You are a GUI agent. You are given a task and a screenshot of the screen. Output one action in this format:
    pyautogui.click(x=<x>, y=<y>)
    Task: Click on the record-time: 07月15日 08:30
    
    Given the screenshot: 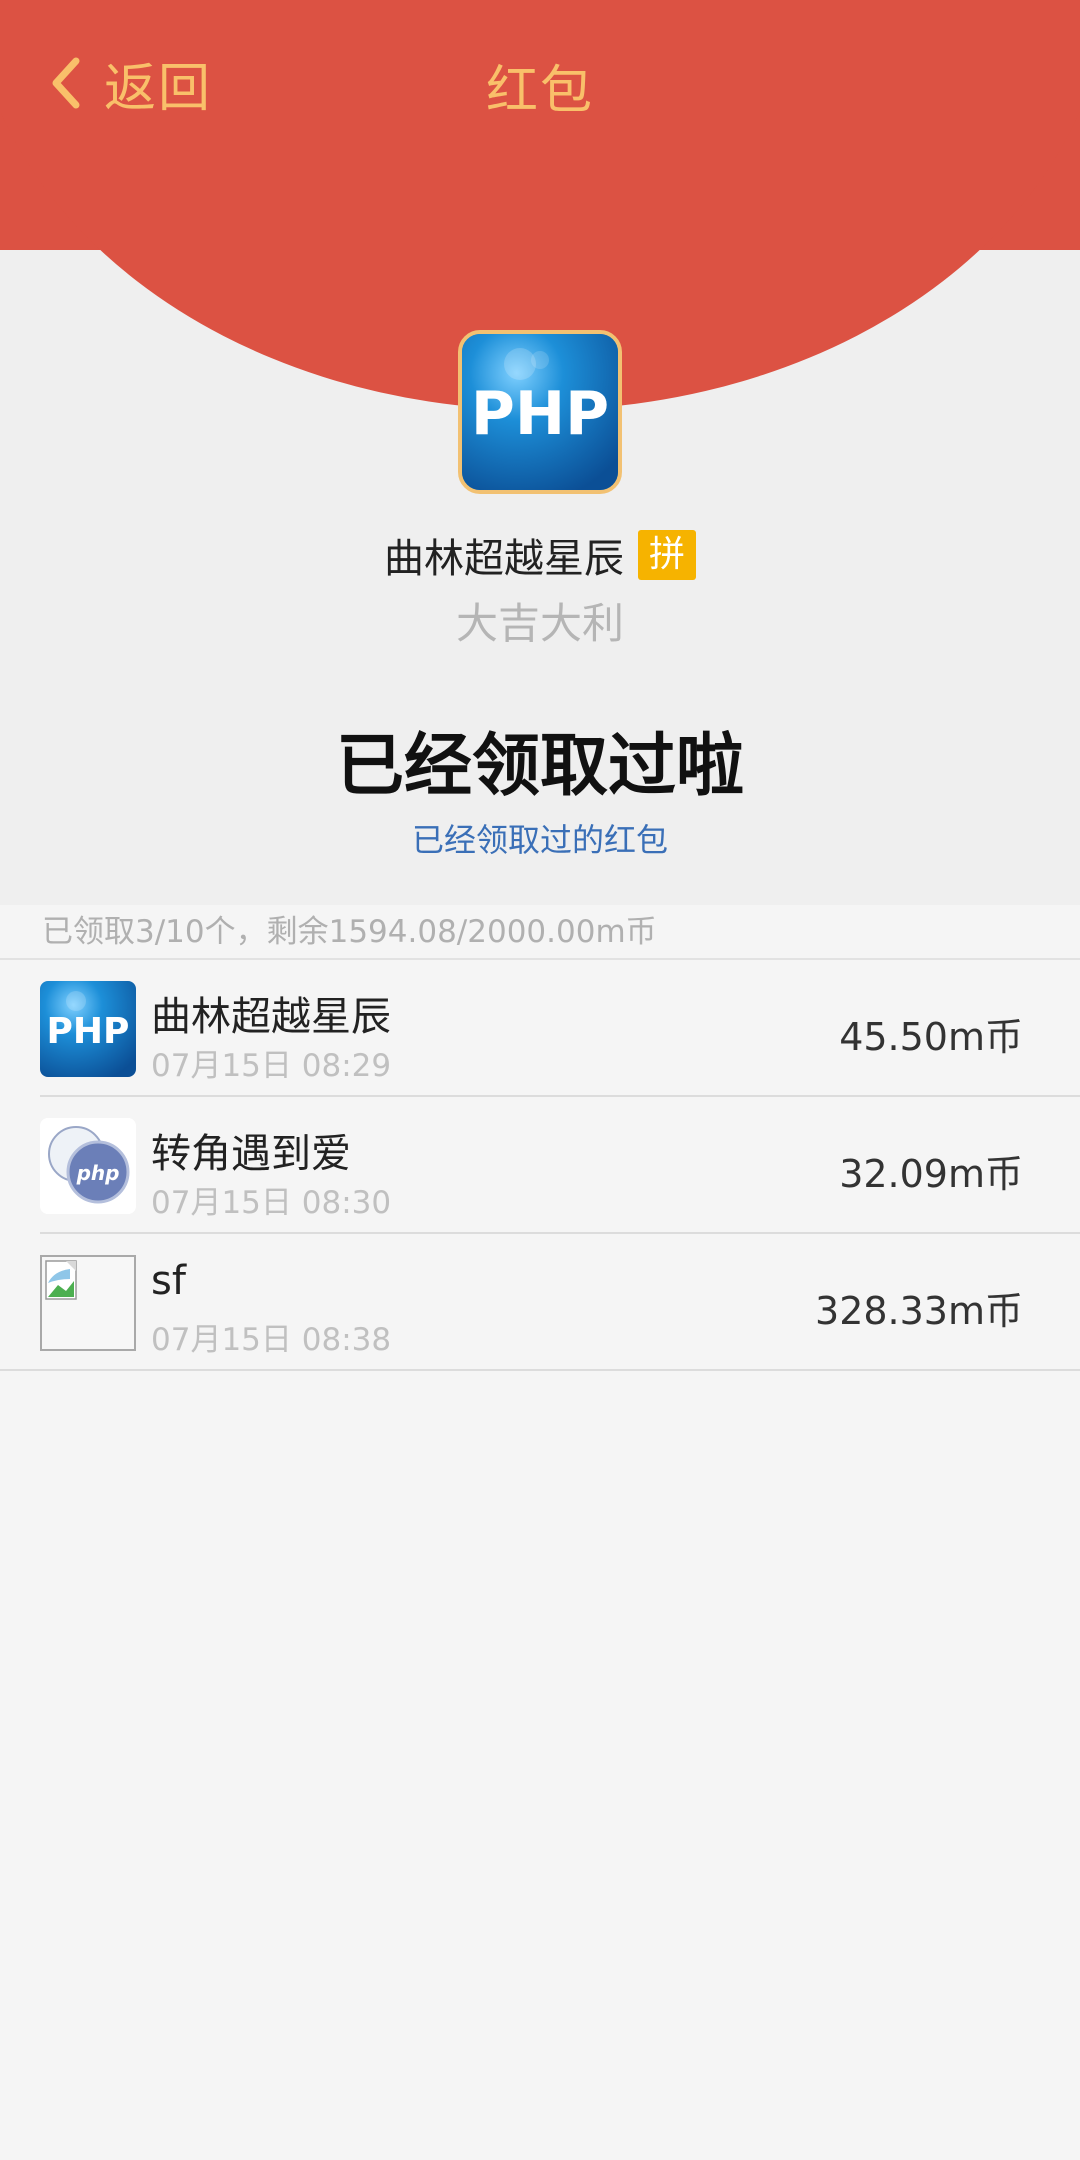 What is the action you would take?
    pyautogui.click(x=271, y=1203)
    